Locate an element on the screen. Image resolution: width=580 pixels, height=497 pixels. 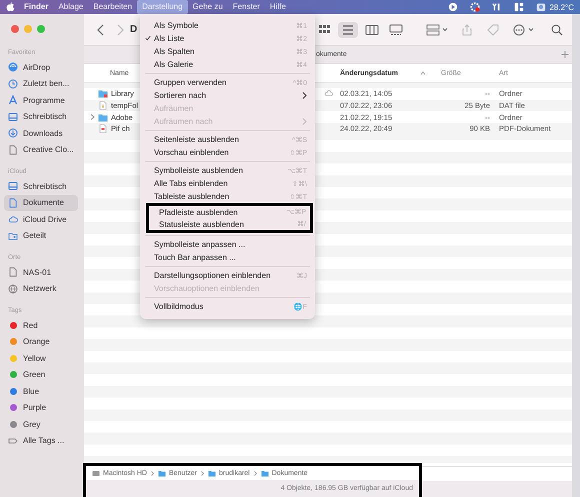
sidebar-item: Purple is located at coordinates (41, 408).